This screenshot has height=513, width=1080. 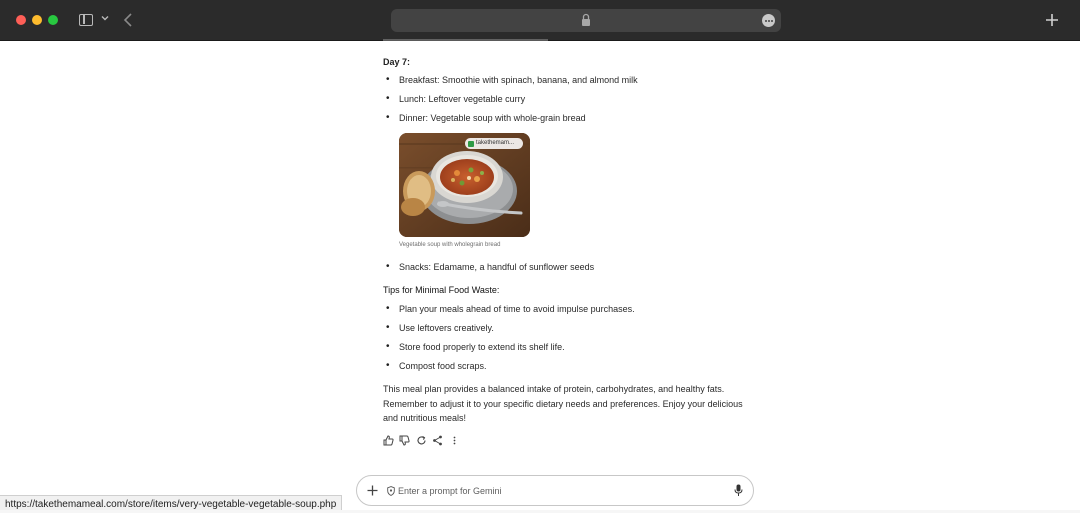 What do you see at coordinates (397, 62) in the screenshot?
I see `day-heading: Day 7:` at bounding box center [397, 62].